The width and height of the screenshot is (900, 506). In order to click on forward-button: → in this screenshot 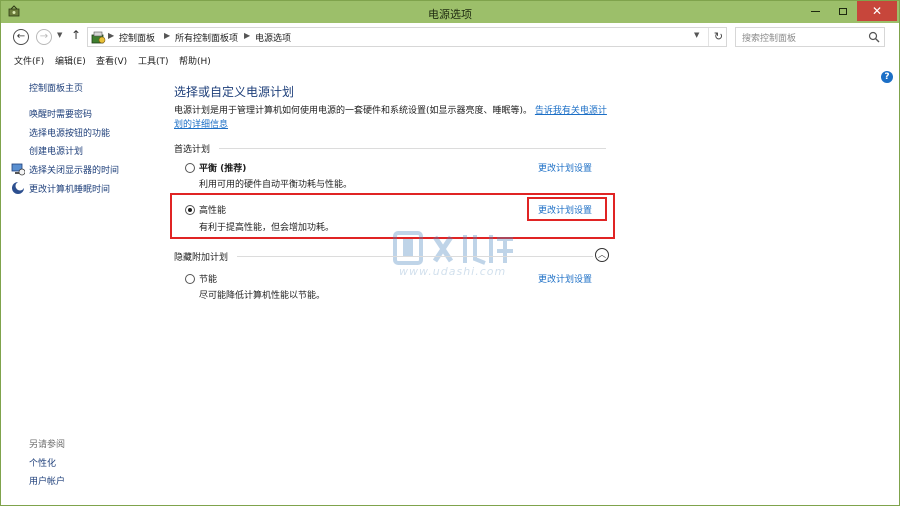, I will do `click(44, 37)`.